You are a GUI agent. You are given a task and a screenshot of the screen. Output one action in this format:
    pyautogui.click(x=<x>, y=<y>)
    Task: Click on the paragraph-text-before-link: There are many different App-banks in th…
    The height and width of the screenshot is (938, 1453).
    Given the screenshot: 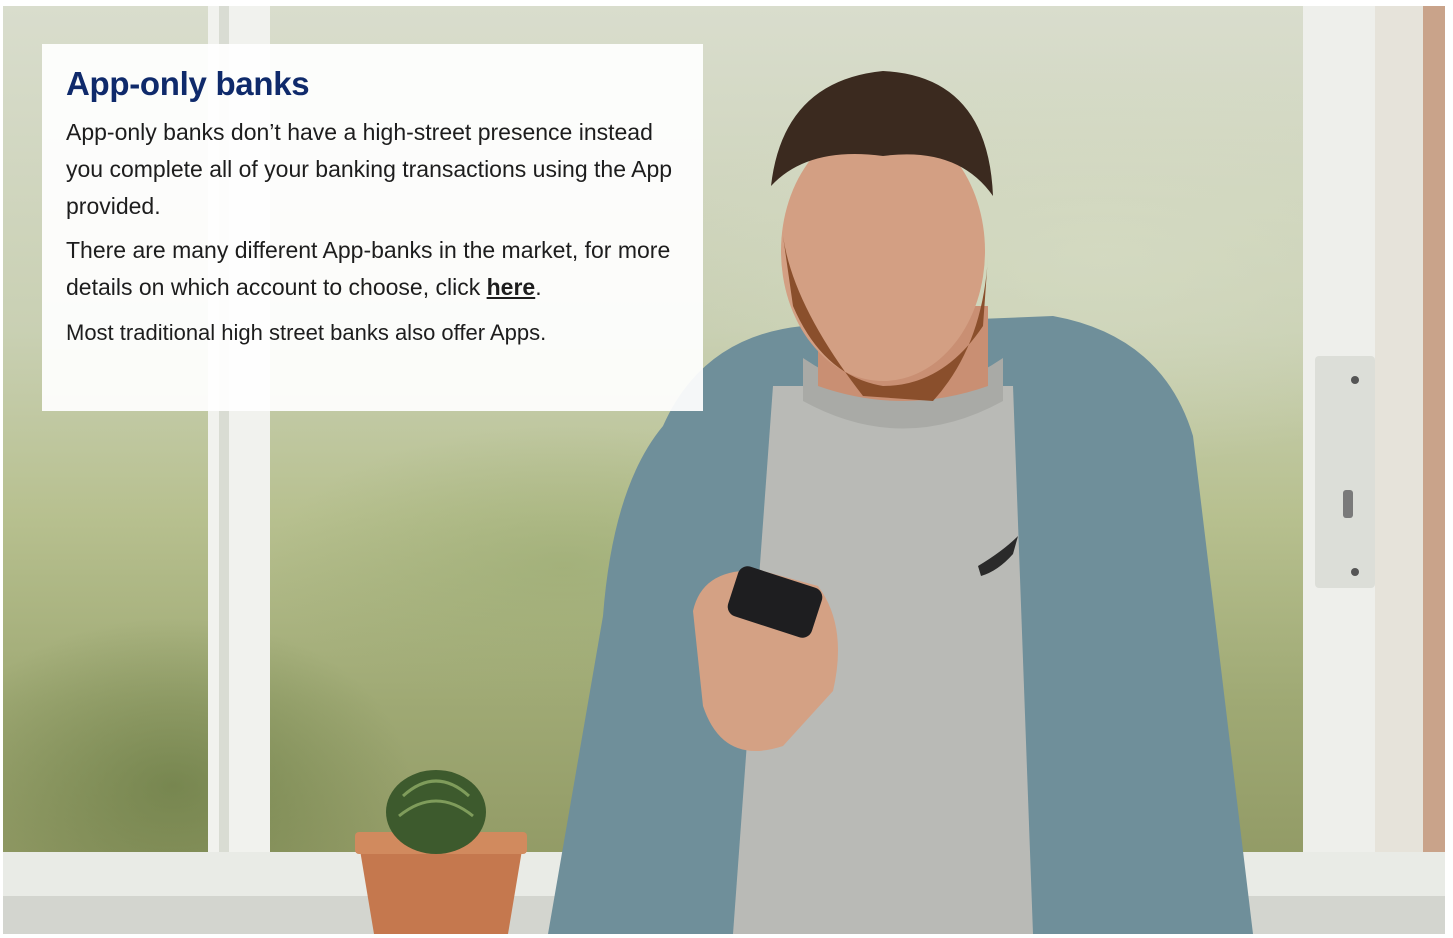 What is the action you would take?
    pyautogui.click(x=368, y=268)
    